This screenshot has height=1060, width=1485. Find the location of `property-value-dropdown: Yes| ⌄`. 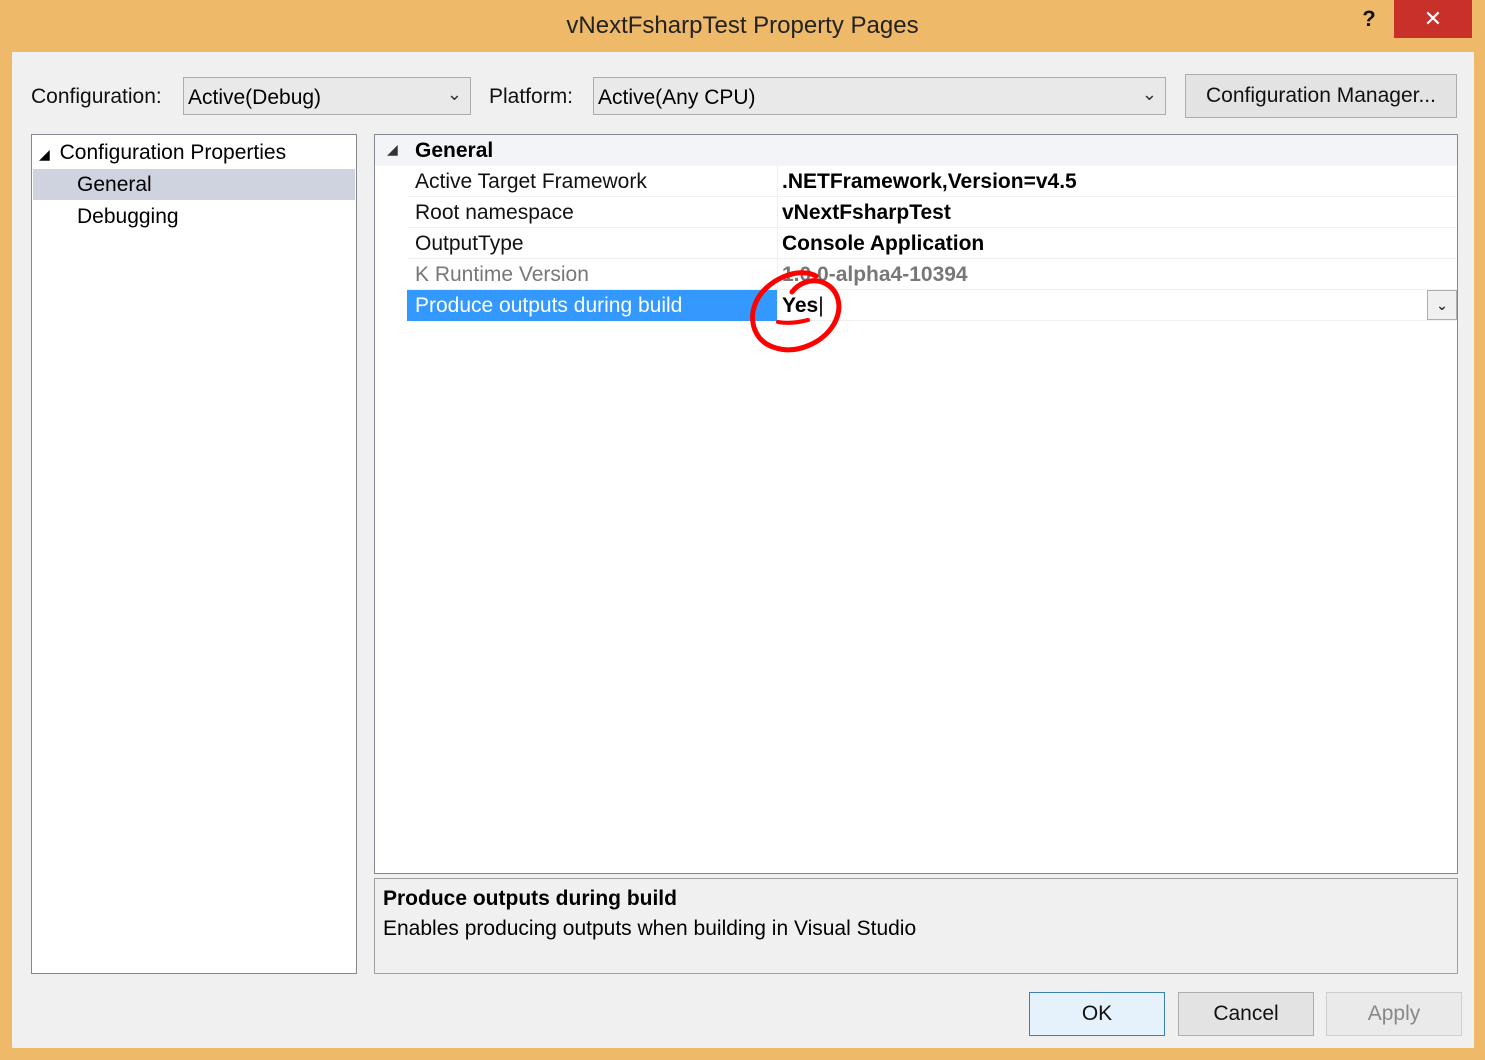

property-value-dropdown: Yes| ⌄ is located at coordinates (1117, 305).